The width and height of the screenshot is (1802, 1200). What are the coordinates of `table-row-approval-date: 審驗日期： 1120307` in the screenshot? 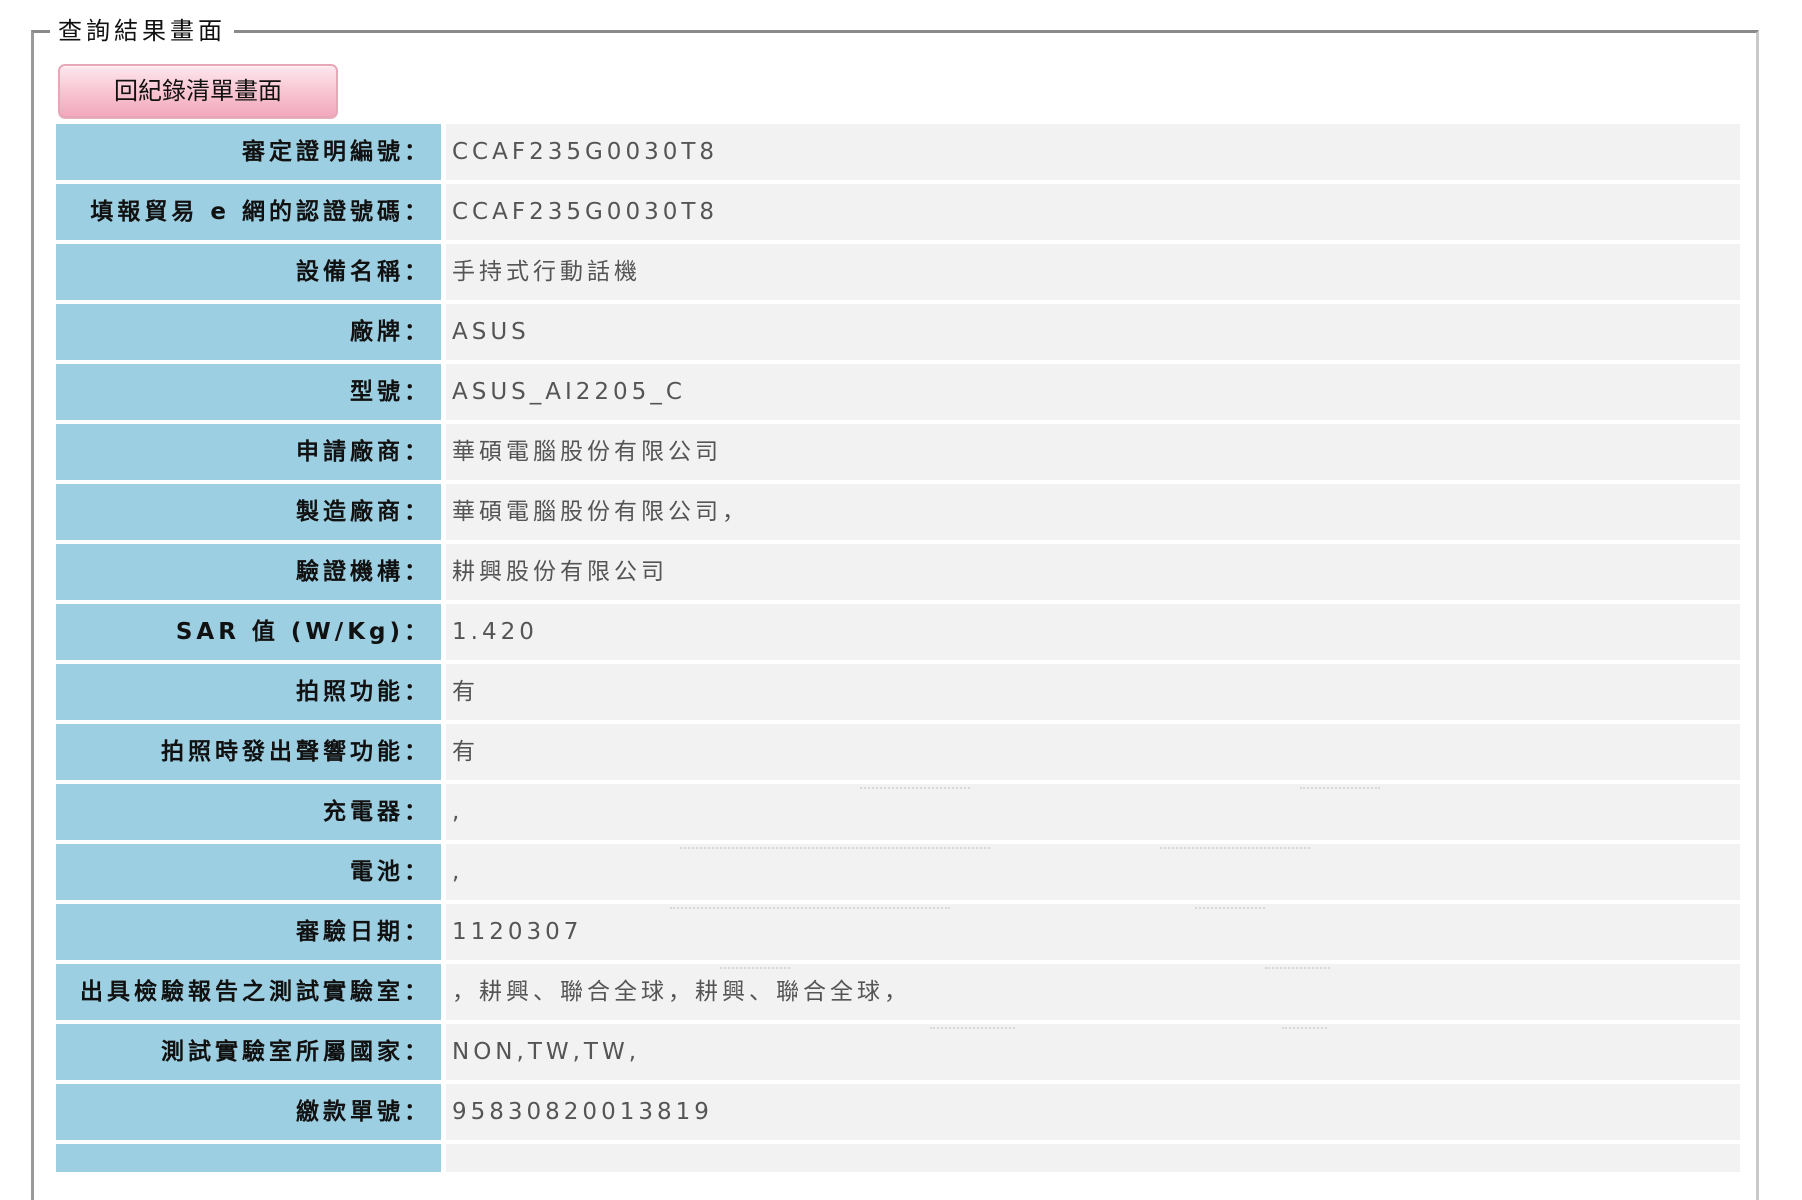 It's located at (898, 932).